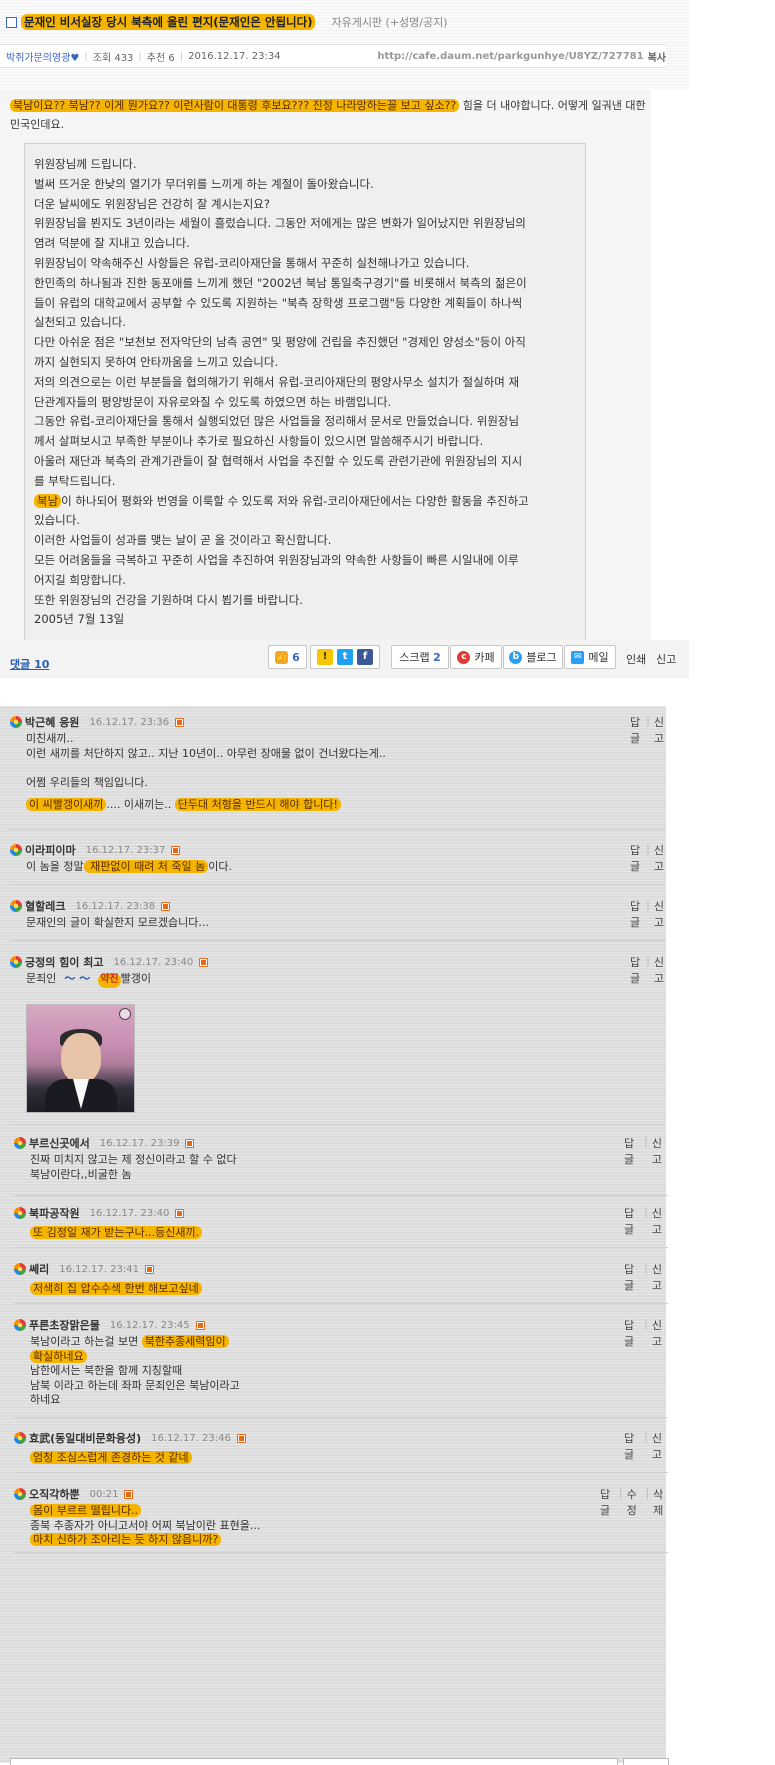 The height and width of the screenshot is (1765, 775). Describe the element at coordinates (64, 1325) in the screenshot. I see `comment-nickname: 푸른초장맑은물` at that location.